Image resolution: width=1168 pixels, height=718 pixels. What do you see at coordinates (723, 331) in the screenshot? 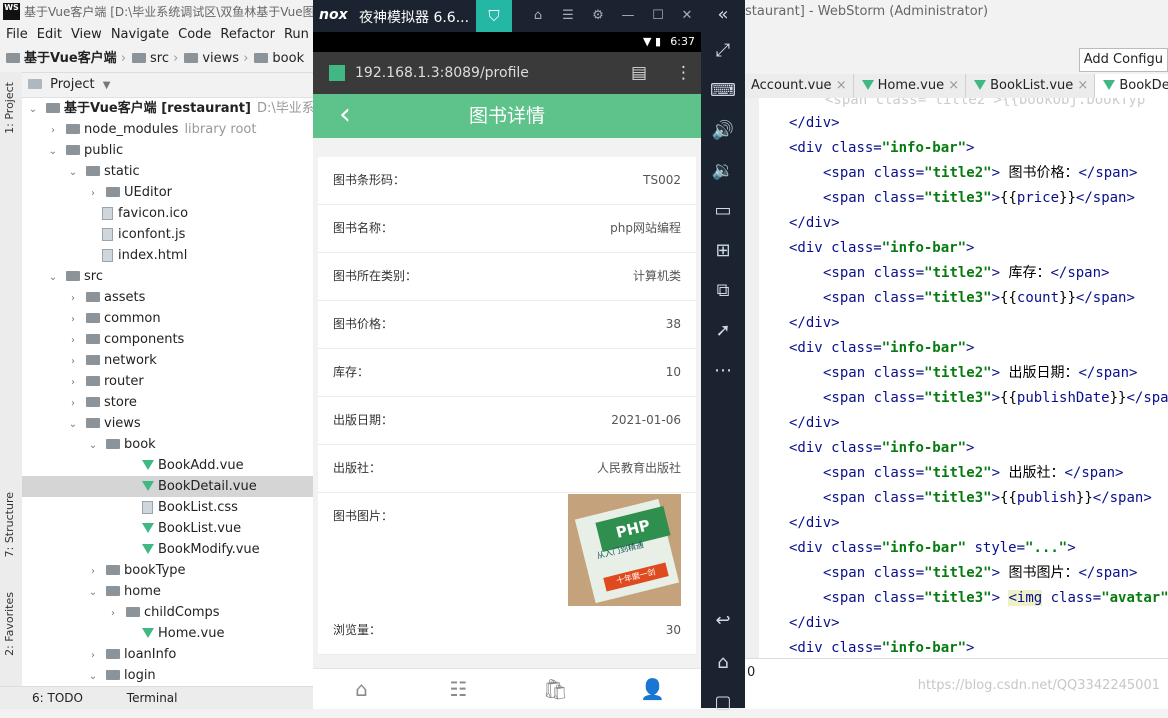
I see `rocket-icon: ➚` at bounding box center [723, 331].